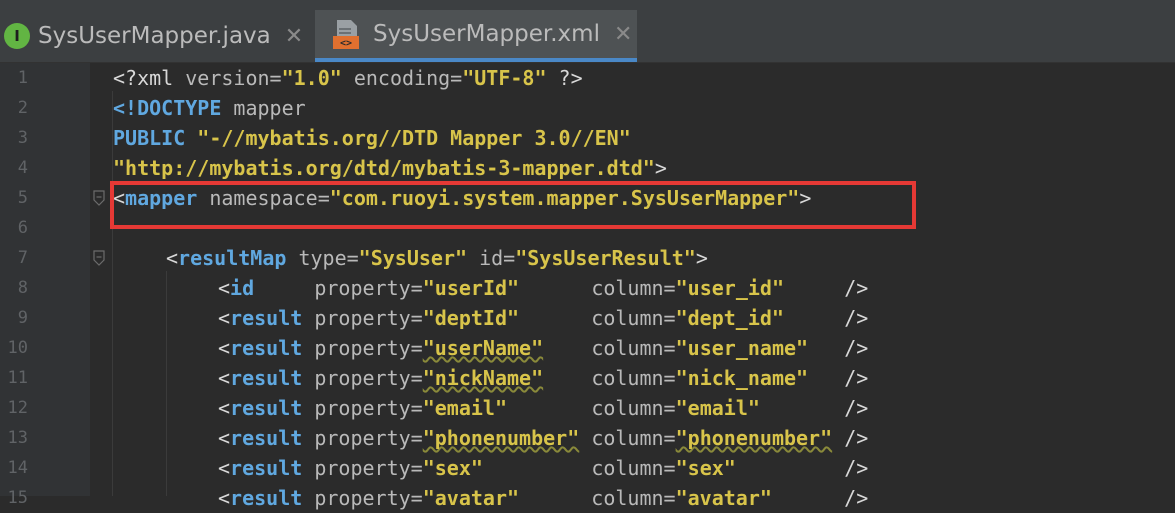  What do you see at coordinates (22, 108) in the screenshot?
I see `line-number: 2` at bounding box center [22, 108].